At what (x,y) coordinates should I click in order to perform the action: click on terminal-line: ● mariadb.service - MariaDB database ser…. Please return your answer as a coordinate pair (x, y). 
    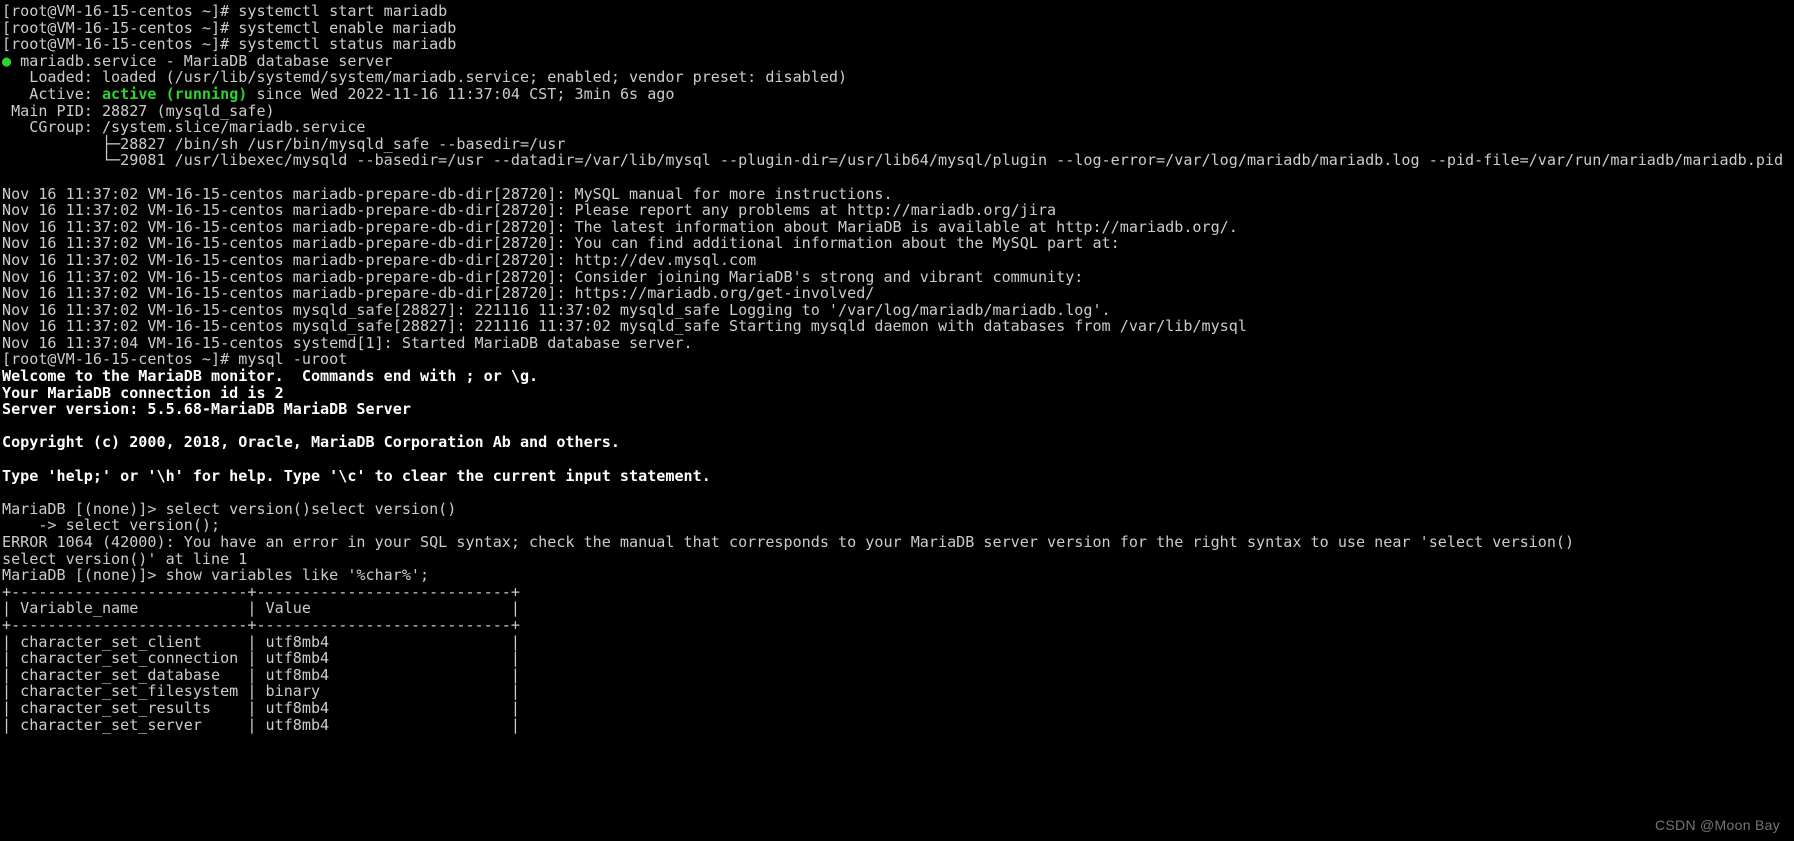
    Looking at the image, I should click on (898, 60).